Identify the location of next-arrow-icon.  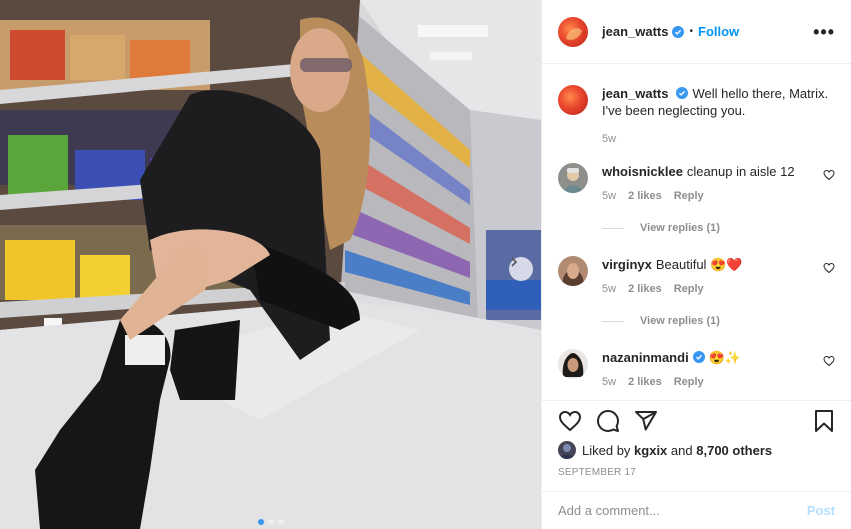
(514, 262).